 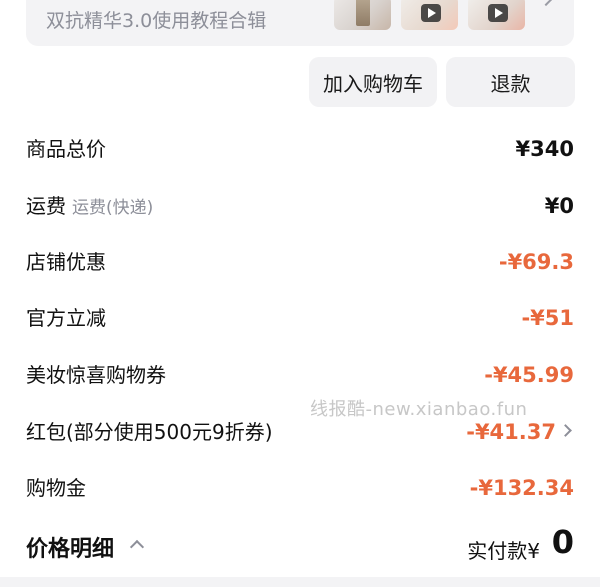 I want to click on chevron-right-icon, so click(x=565, y=430).